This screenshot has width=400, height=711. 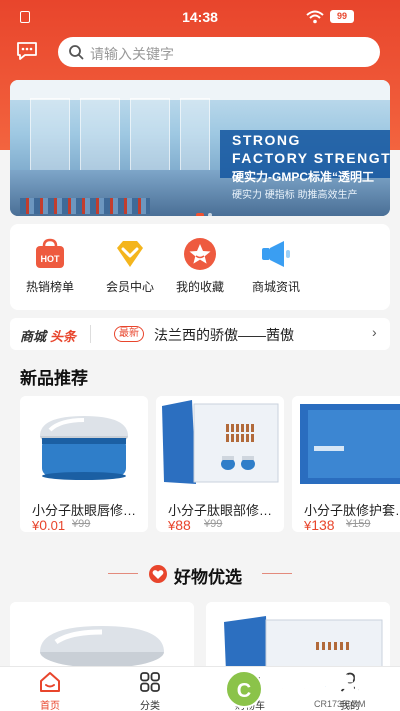 What do you see at coordinates (200, 254) in the screenshot?
I see `star-favorite-icon` at bounding box center [200, 254].